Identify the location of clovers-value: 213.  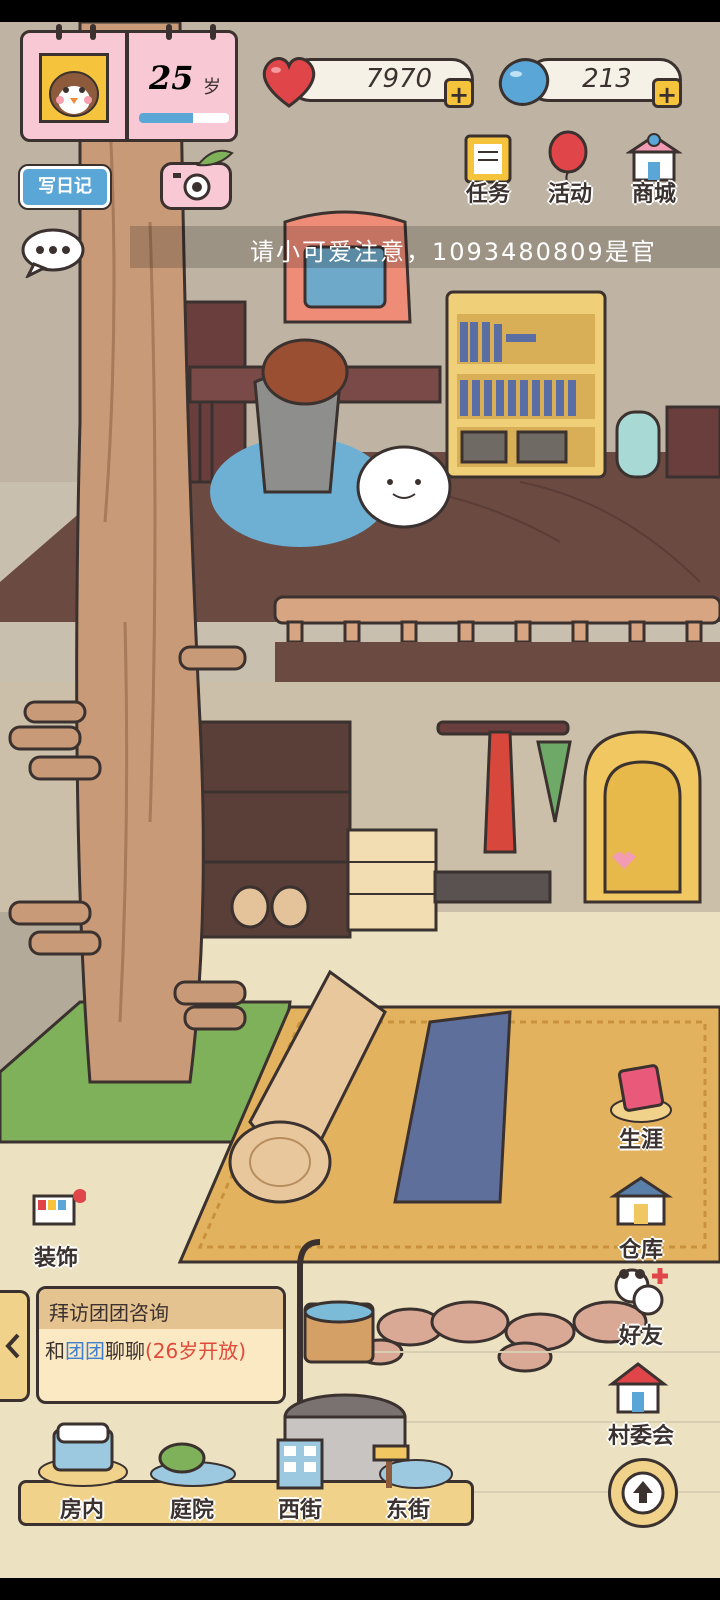
(607, 79).